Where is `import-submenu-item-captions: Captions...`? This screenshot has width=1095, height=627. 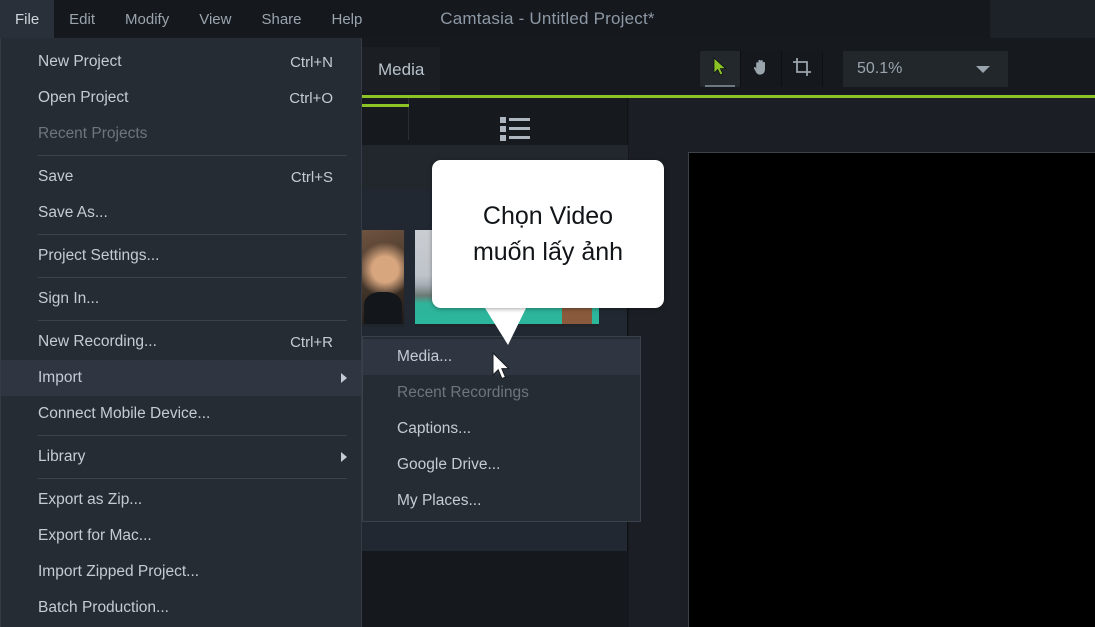 import-submenu-item-captions: Captions... is located at coordinates (501, 429).